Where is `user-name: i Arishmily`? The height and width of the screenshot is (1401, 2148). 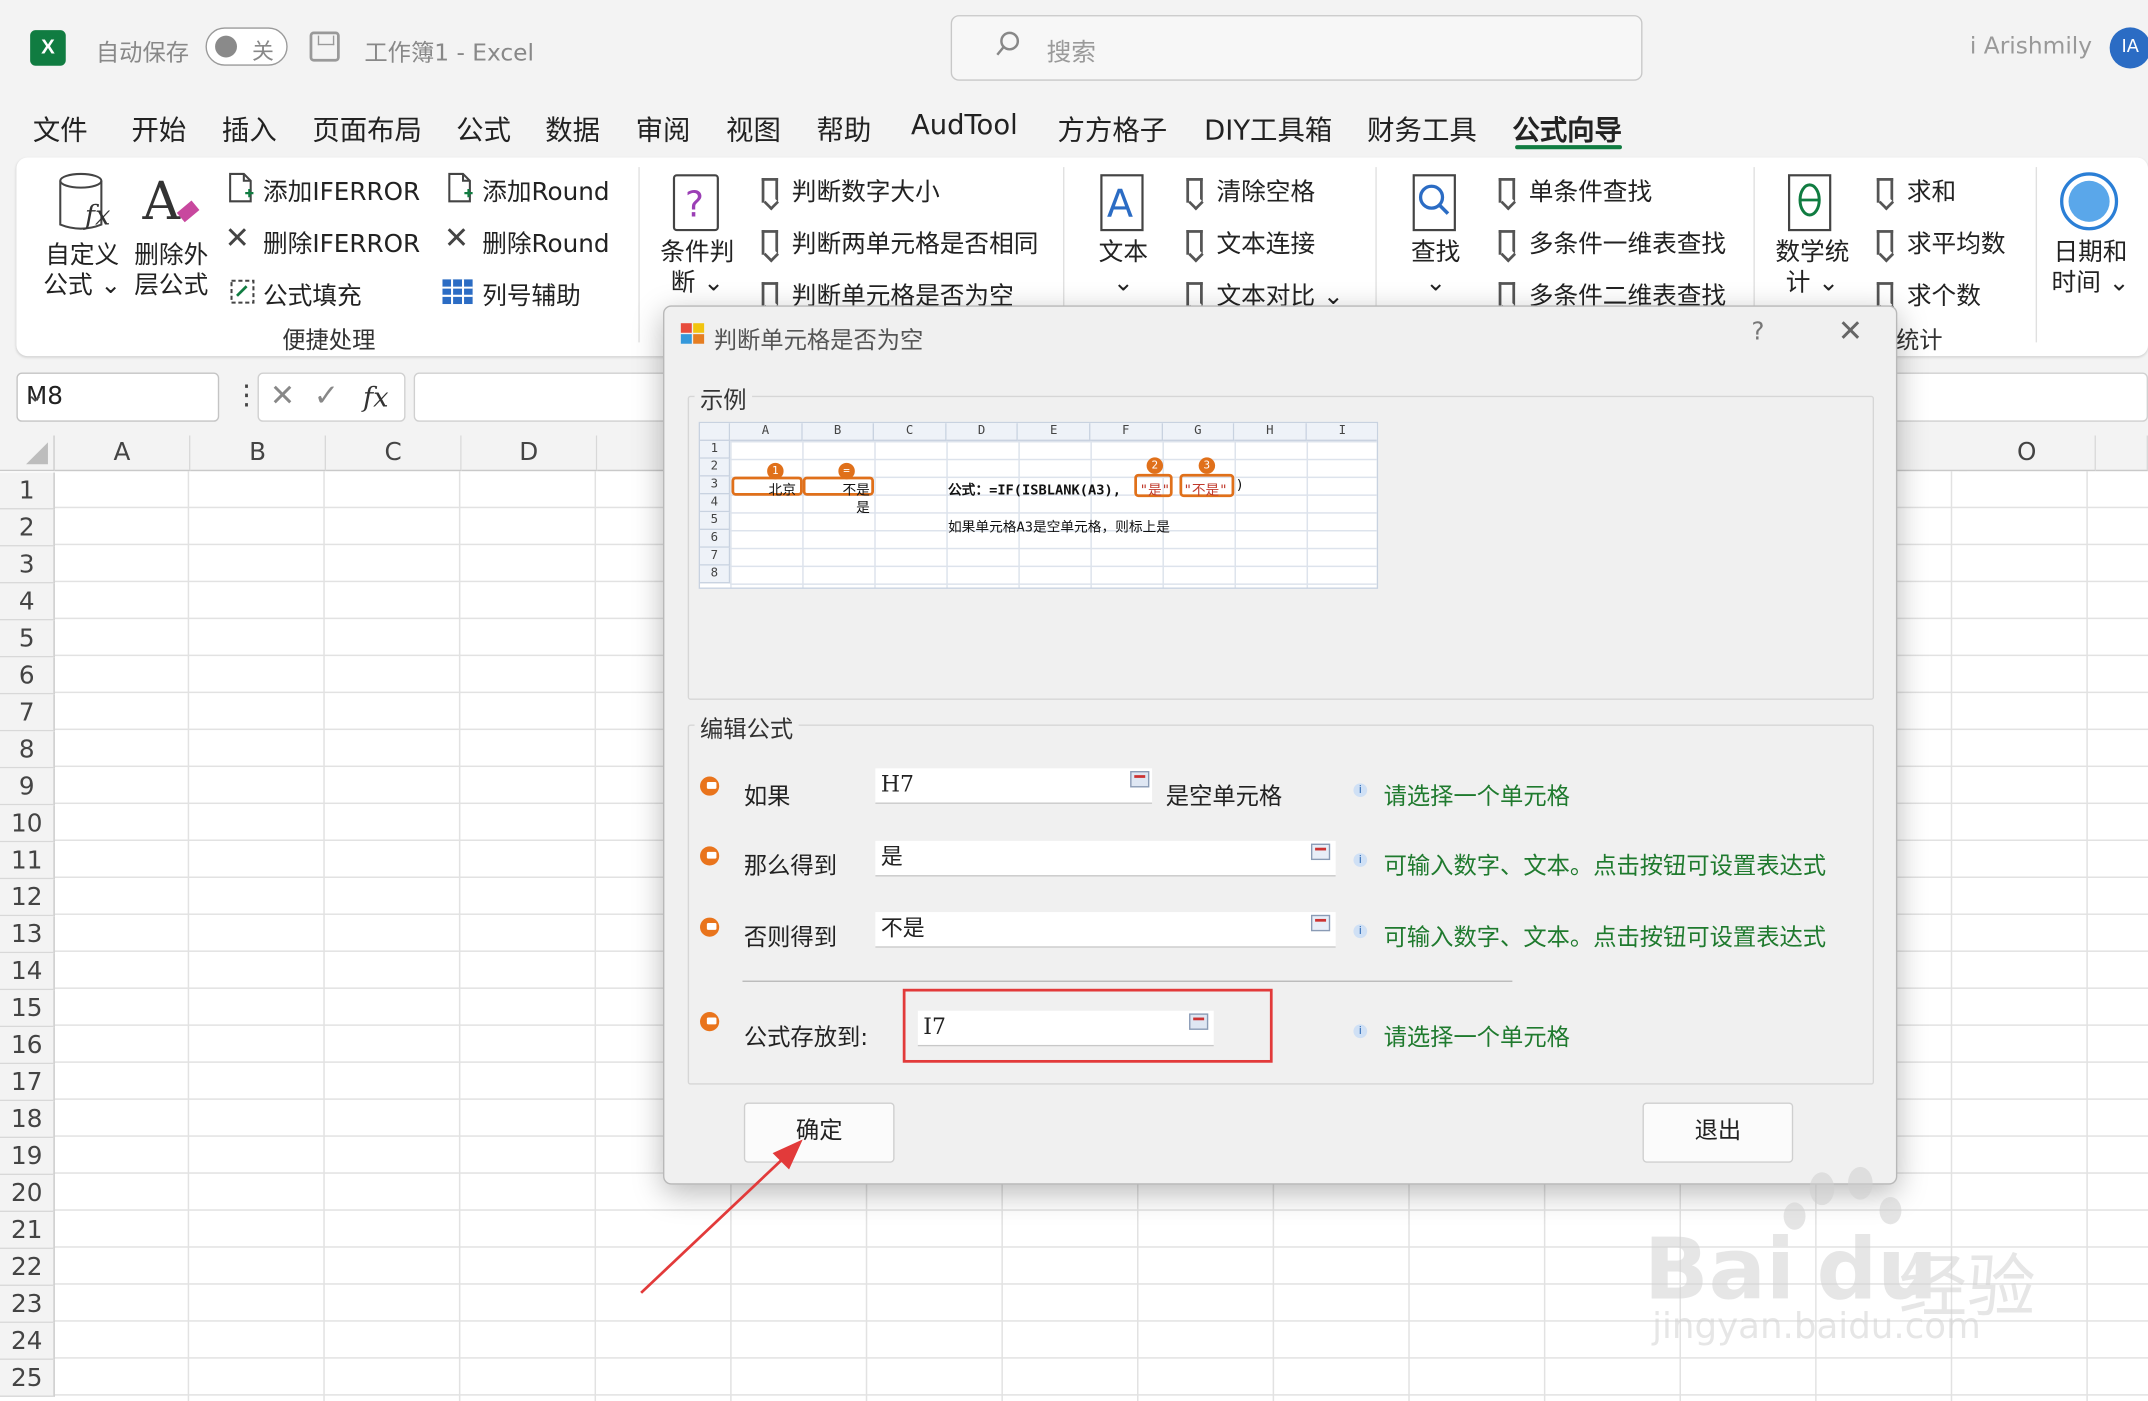
user-name: i Arishmily is located at coordinates (2031, 46).